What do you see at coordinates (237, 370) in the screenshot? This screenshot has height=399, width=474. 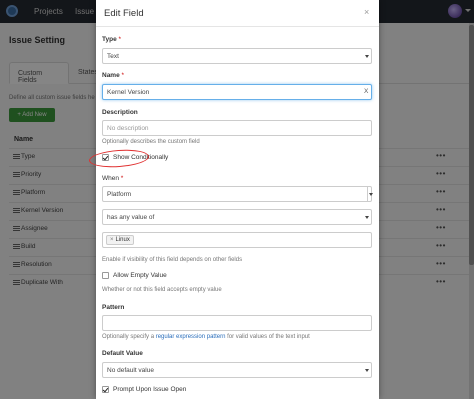 I see `default-value-select: No default value` at bounding box center [237, 370].